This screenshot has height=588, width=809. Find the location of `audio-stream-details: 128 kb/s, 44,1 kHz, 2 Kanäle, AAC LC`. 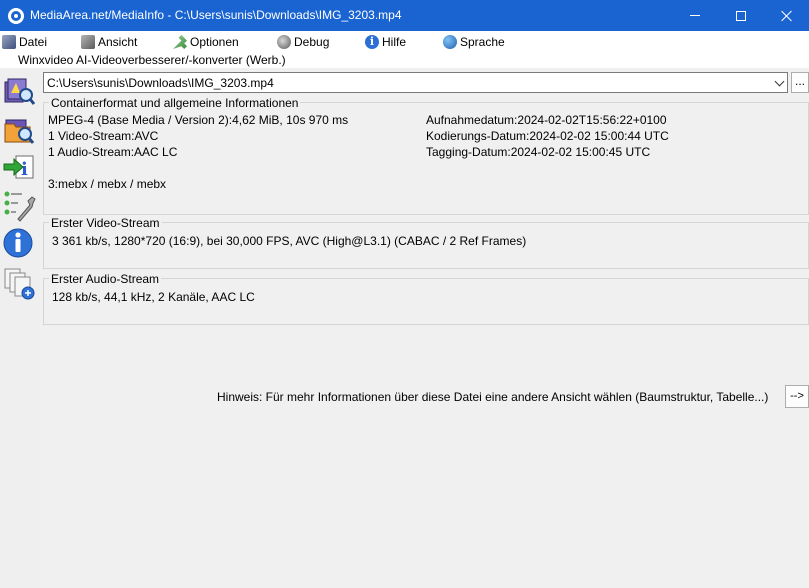

audio-stream-details: 128 kb/s, 44,1 kHz, 2 Kanäle, AAC LC is located at coordinates (153, 297).